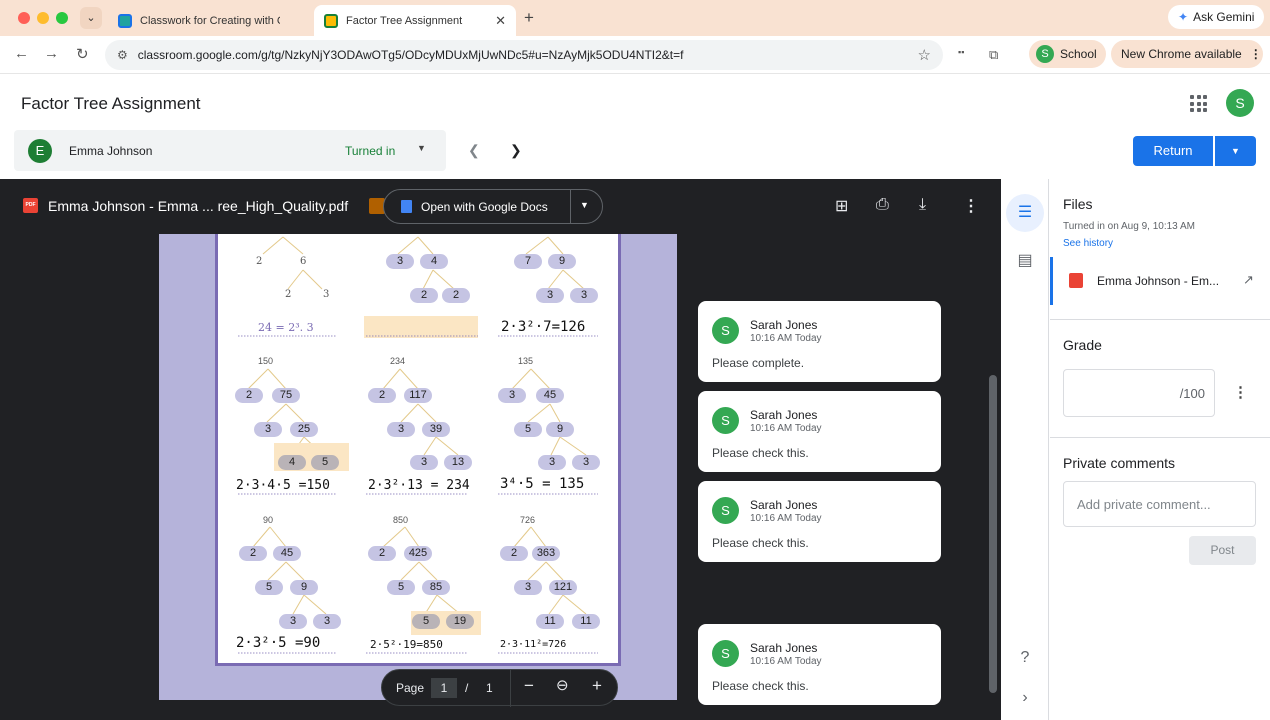 The width and height of the screenshot is (1270, 720). Describe the element at coordinates (460, 621) in the screenshot. I see `tree-node: 19` at that location.